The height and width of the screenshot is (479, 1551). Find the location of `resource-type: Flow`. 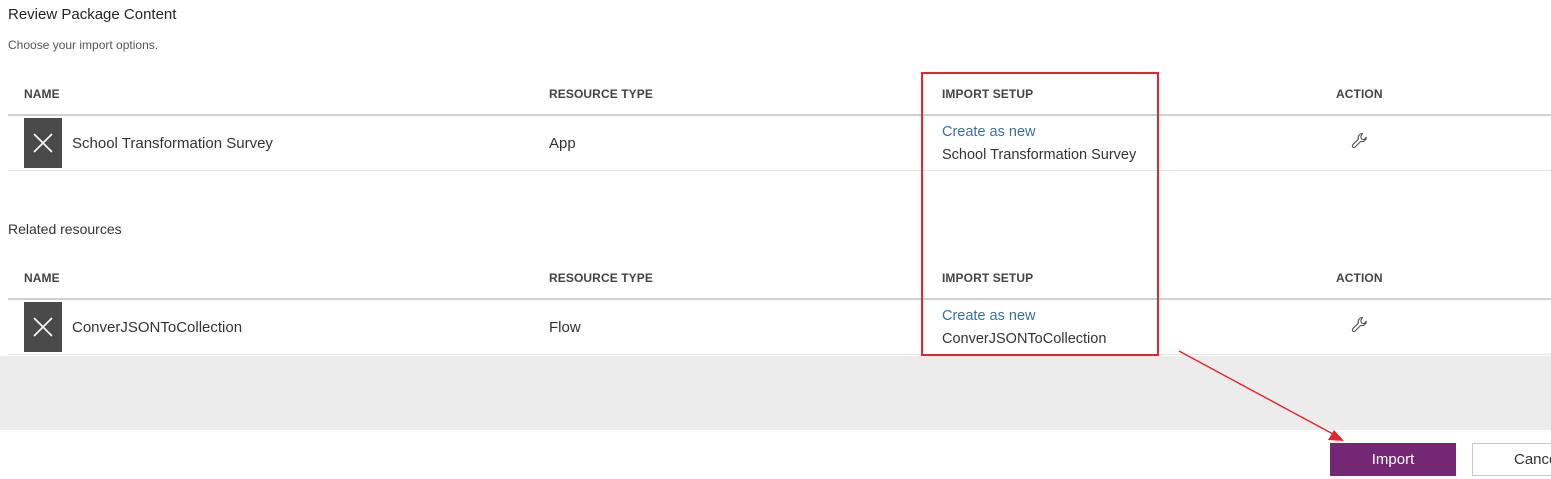

resource-type: Flow is located at coordinates (565, 327).